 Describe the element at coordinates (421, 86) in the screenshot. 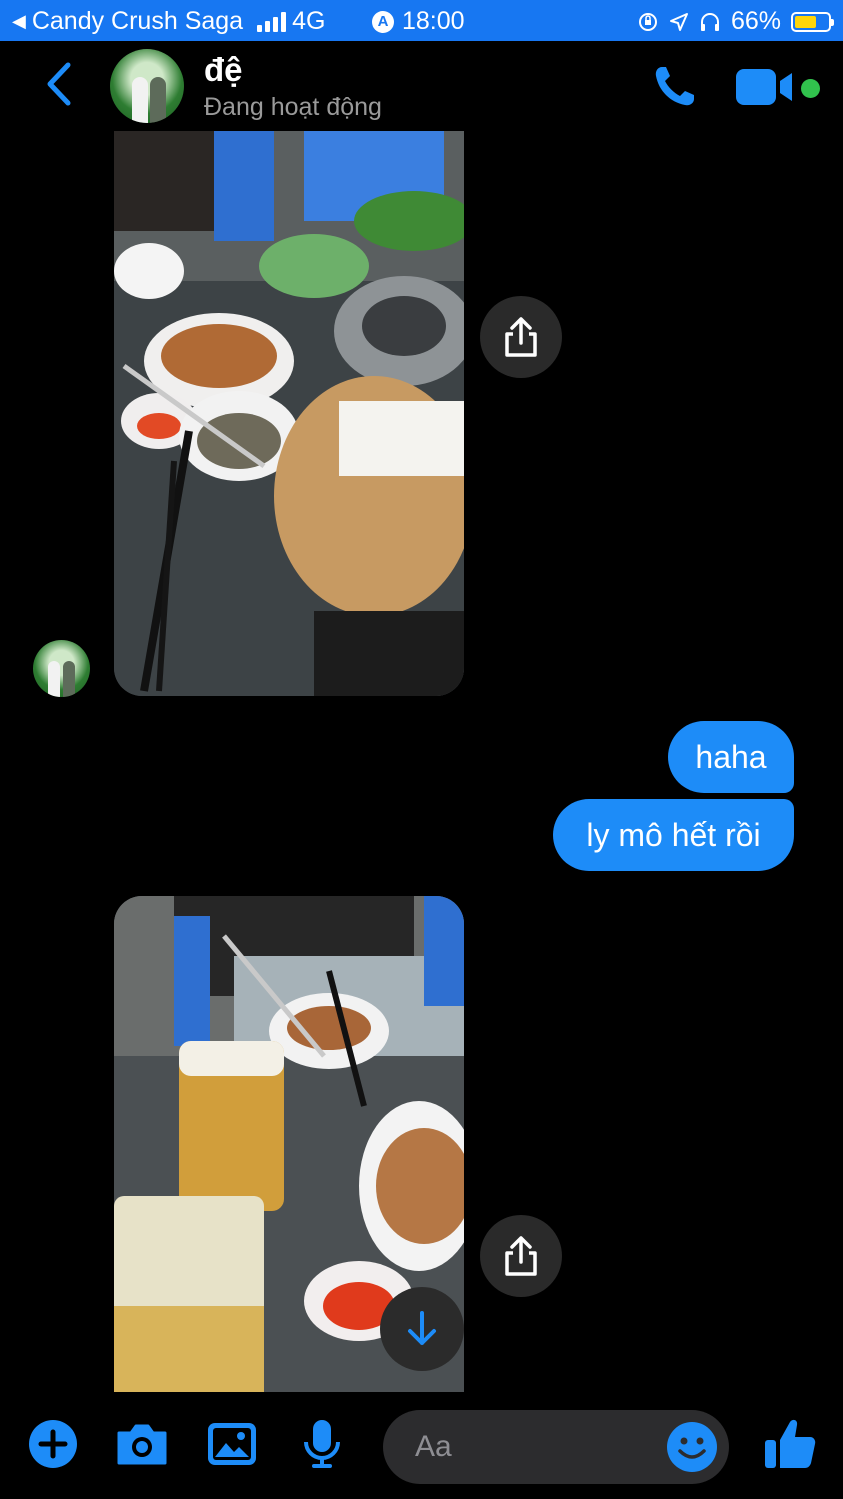

I see `chat-header: đệ Đang hoạt động` at that location.